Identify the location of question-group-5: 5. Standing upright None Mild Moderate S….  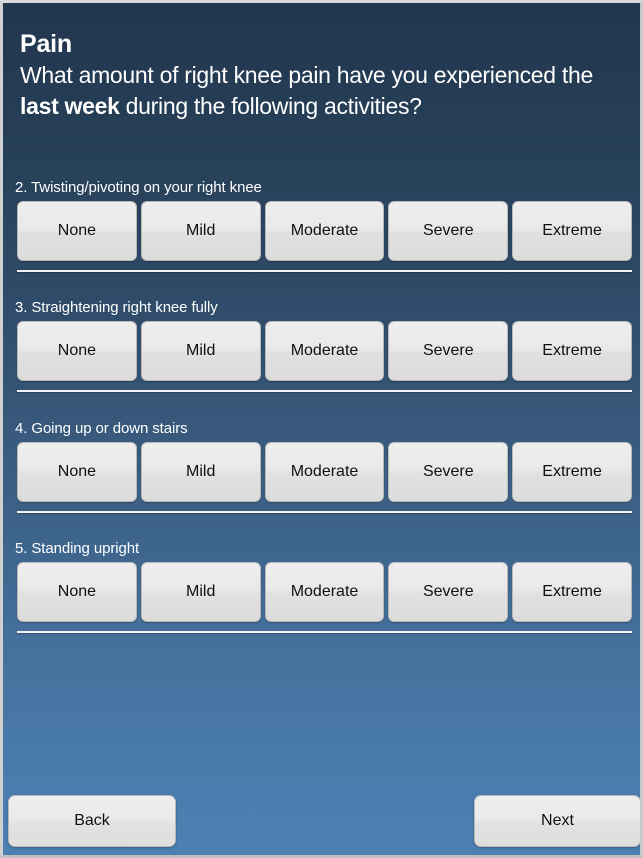
(321, 586).